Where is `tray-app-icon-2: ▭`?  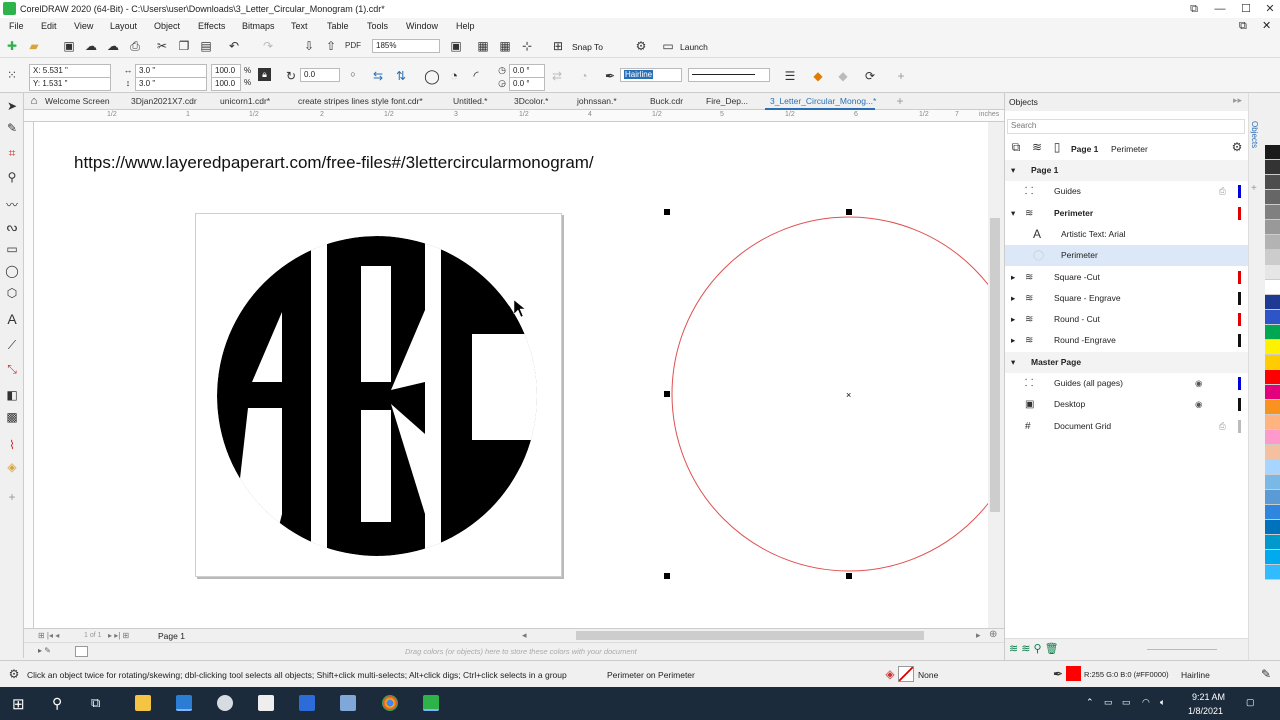
tray-app-icon-2: ▭ is located at coordinates (1126, 702).